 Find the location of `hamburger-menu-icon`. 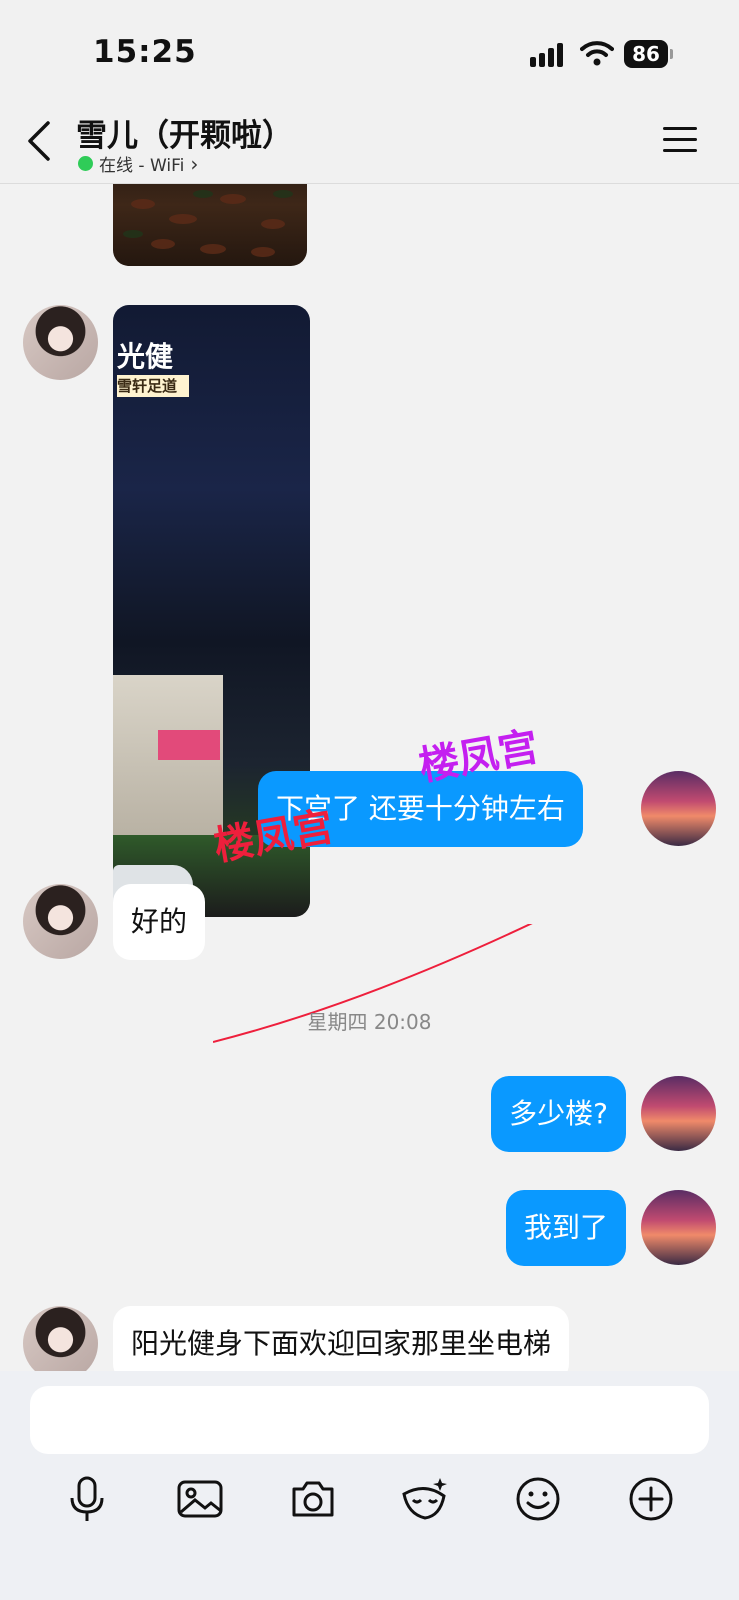

hamburger-menu-icon is located at coordinates (681, 140).